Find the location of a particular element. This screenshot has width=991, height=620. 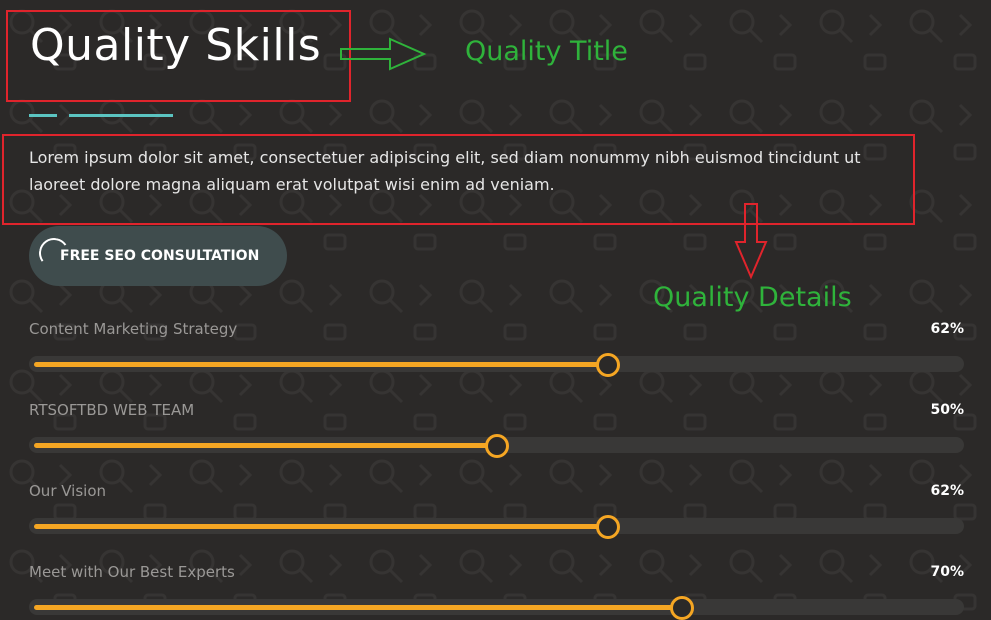

right-arrow-icon is located at coordinates (383, 54).